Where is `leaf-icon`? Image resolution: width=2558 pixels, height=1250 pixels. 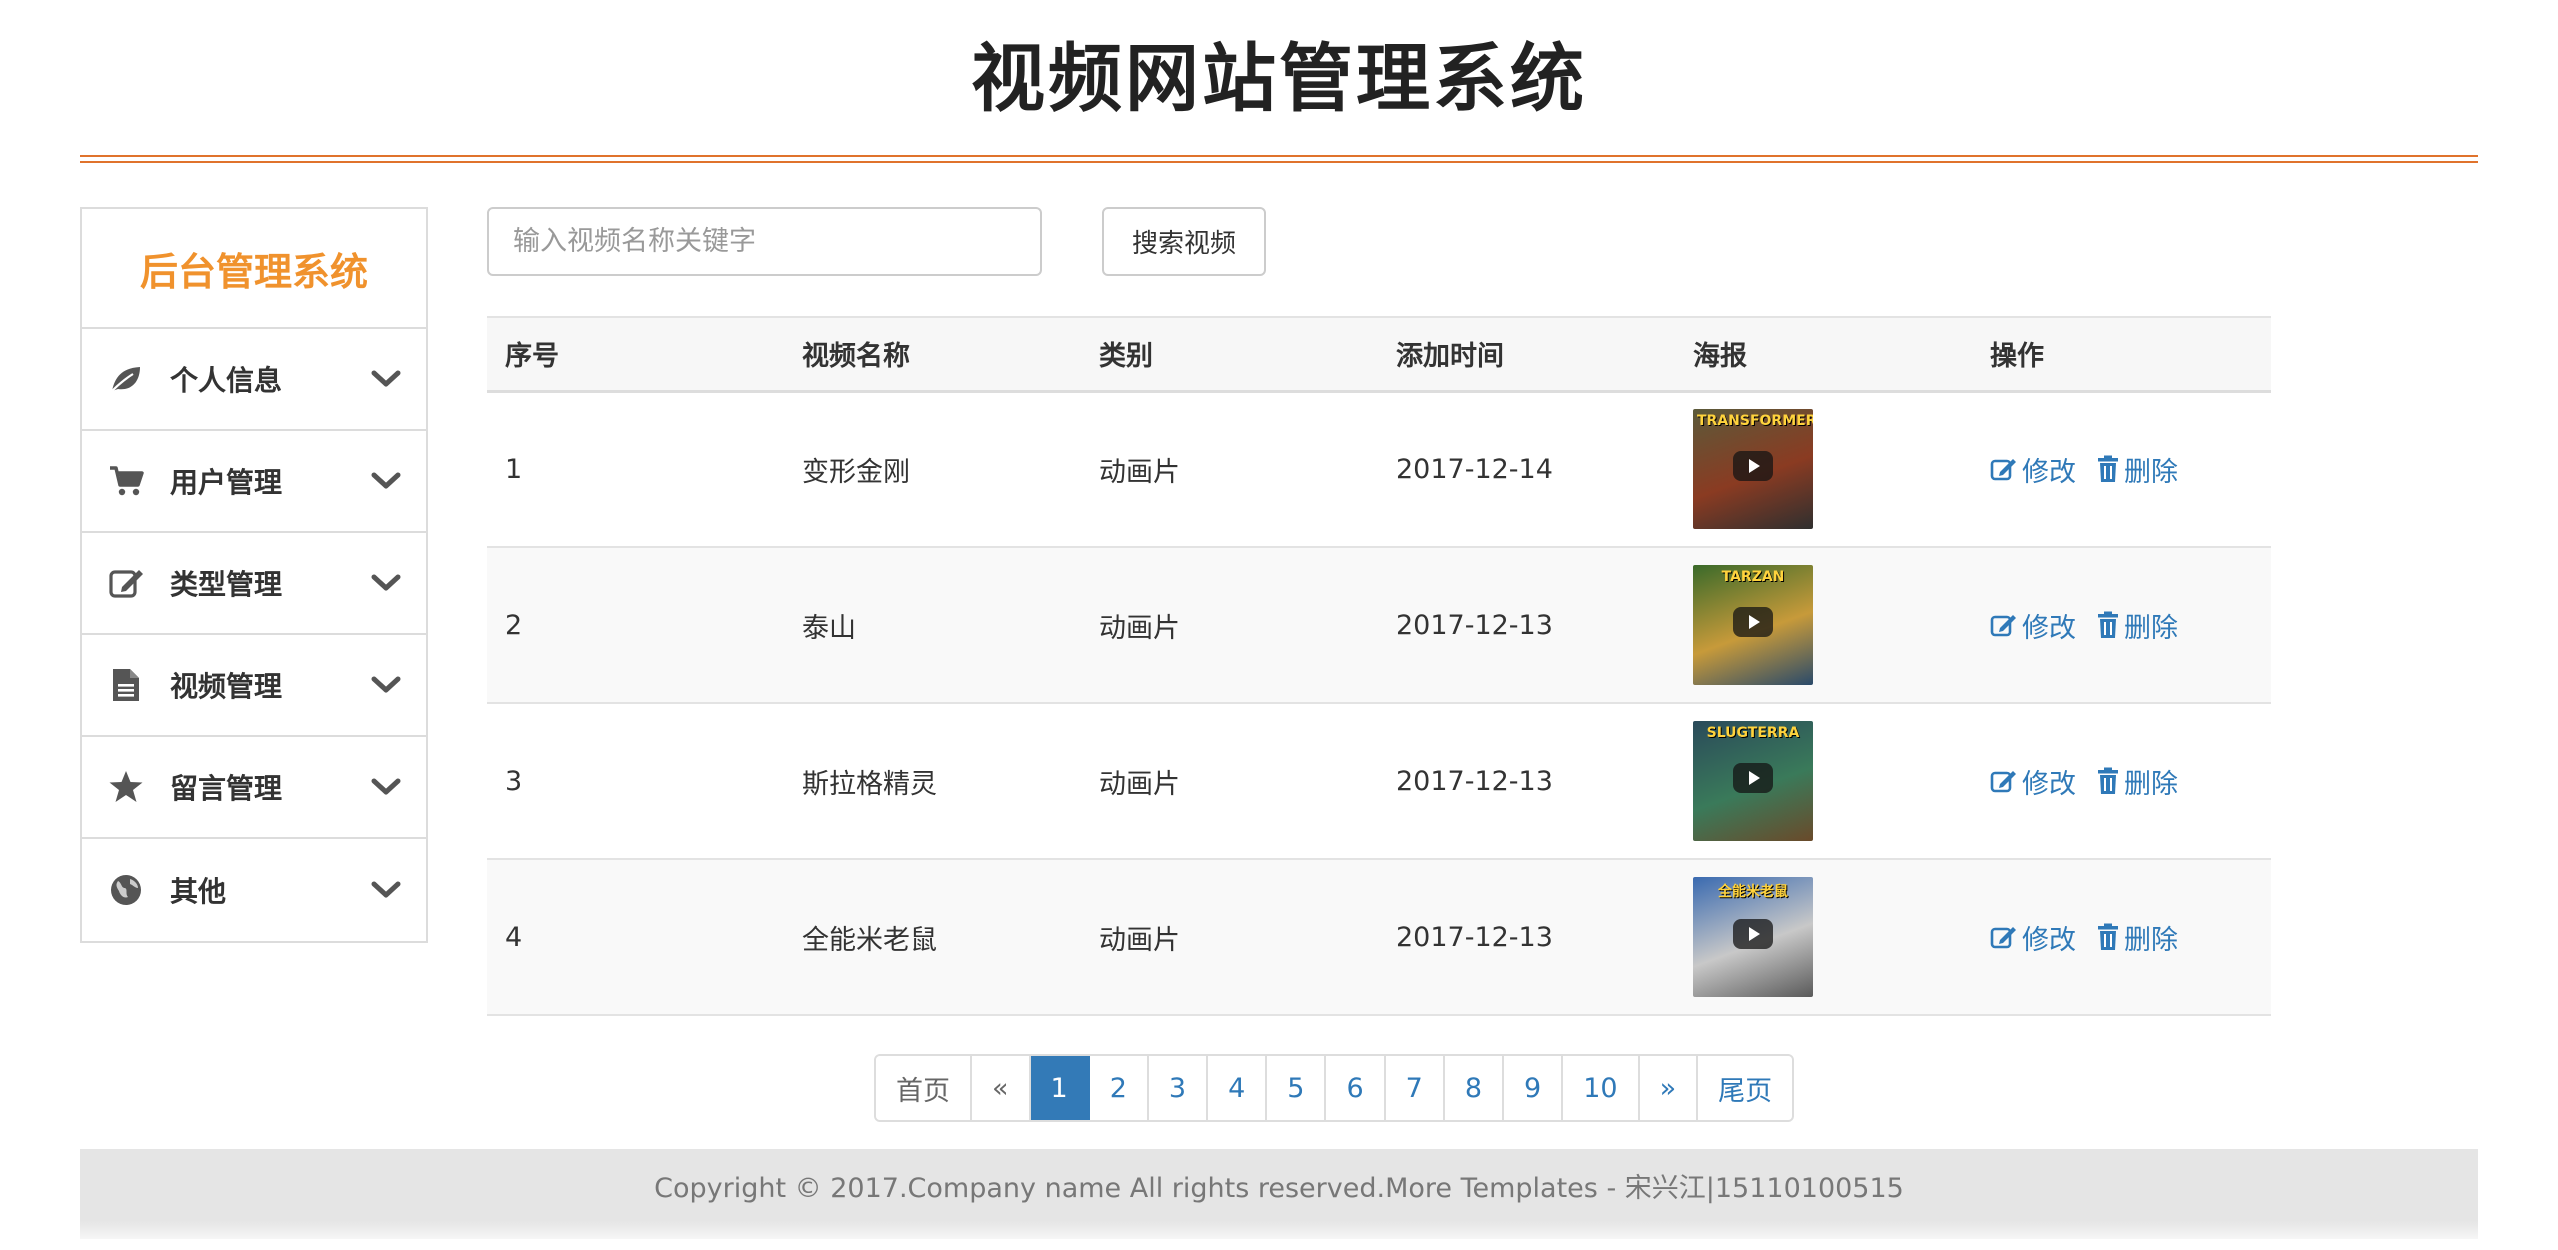
leaf-icon is located at coordinates (126, 379).